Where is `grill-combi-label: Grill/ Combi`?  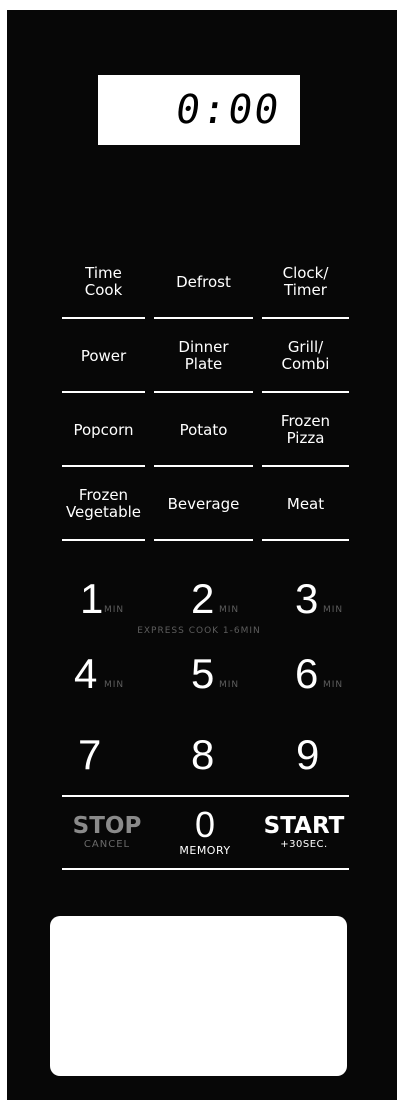 grill-combi-label: Grill/ Combi is located at coordinates (305, 355).